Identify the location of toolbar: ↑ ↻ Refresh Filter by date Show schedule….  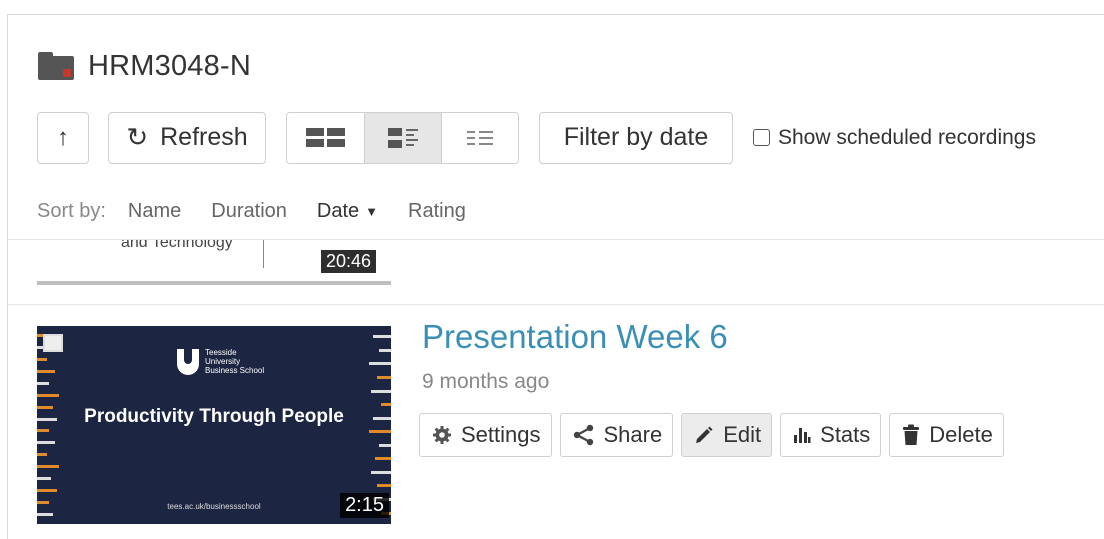
(536, 137).